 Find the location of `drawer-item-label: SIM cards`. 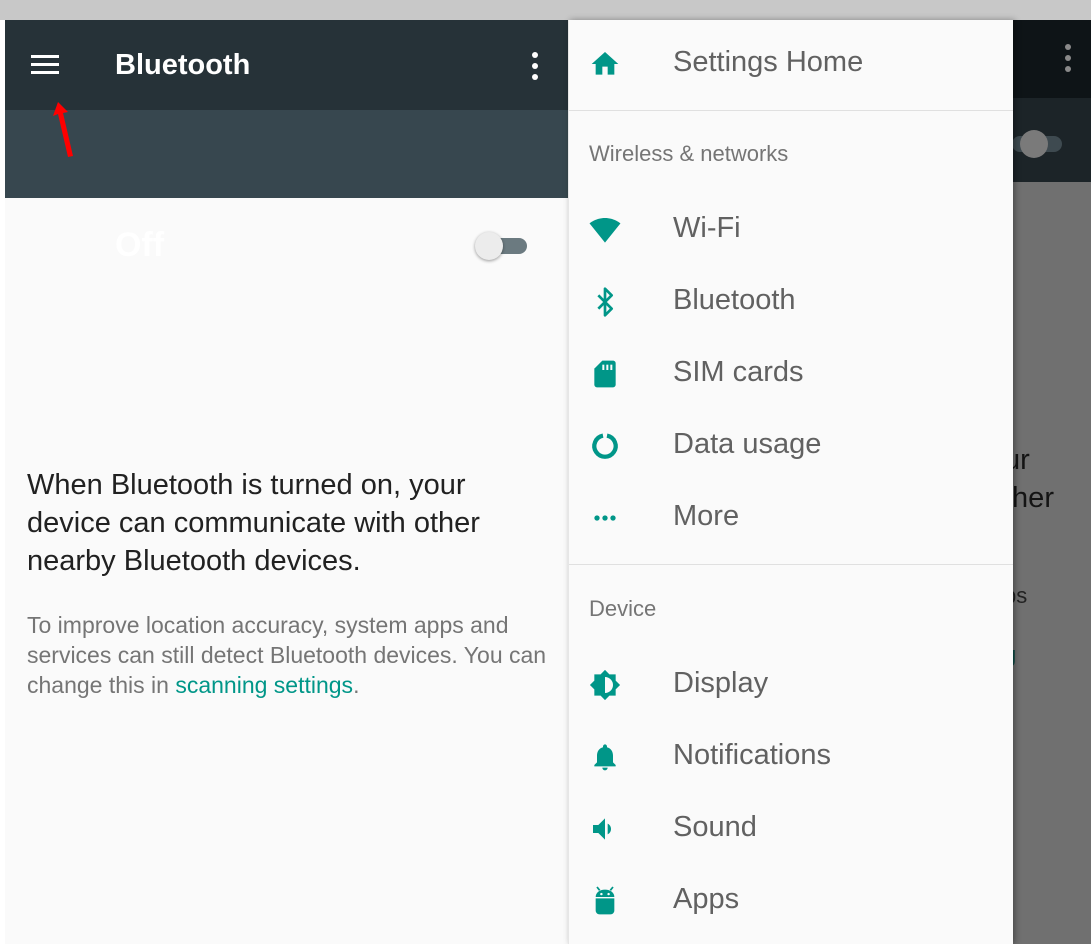

drawer-item-label: SIM cards is located at coordinates (738, 372).